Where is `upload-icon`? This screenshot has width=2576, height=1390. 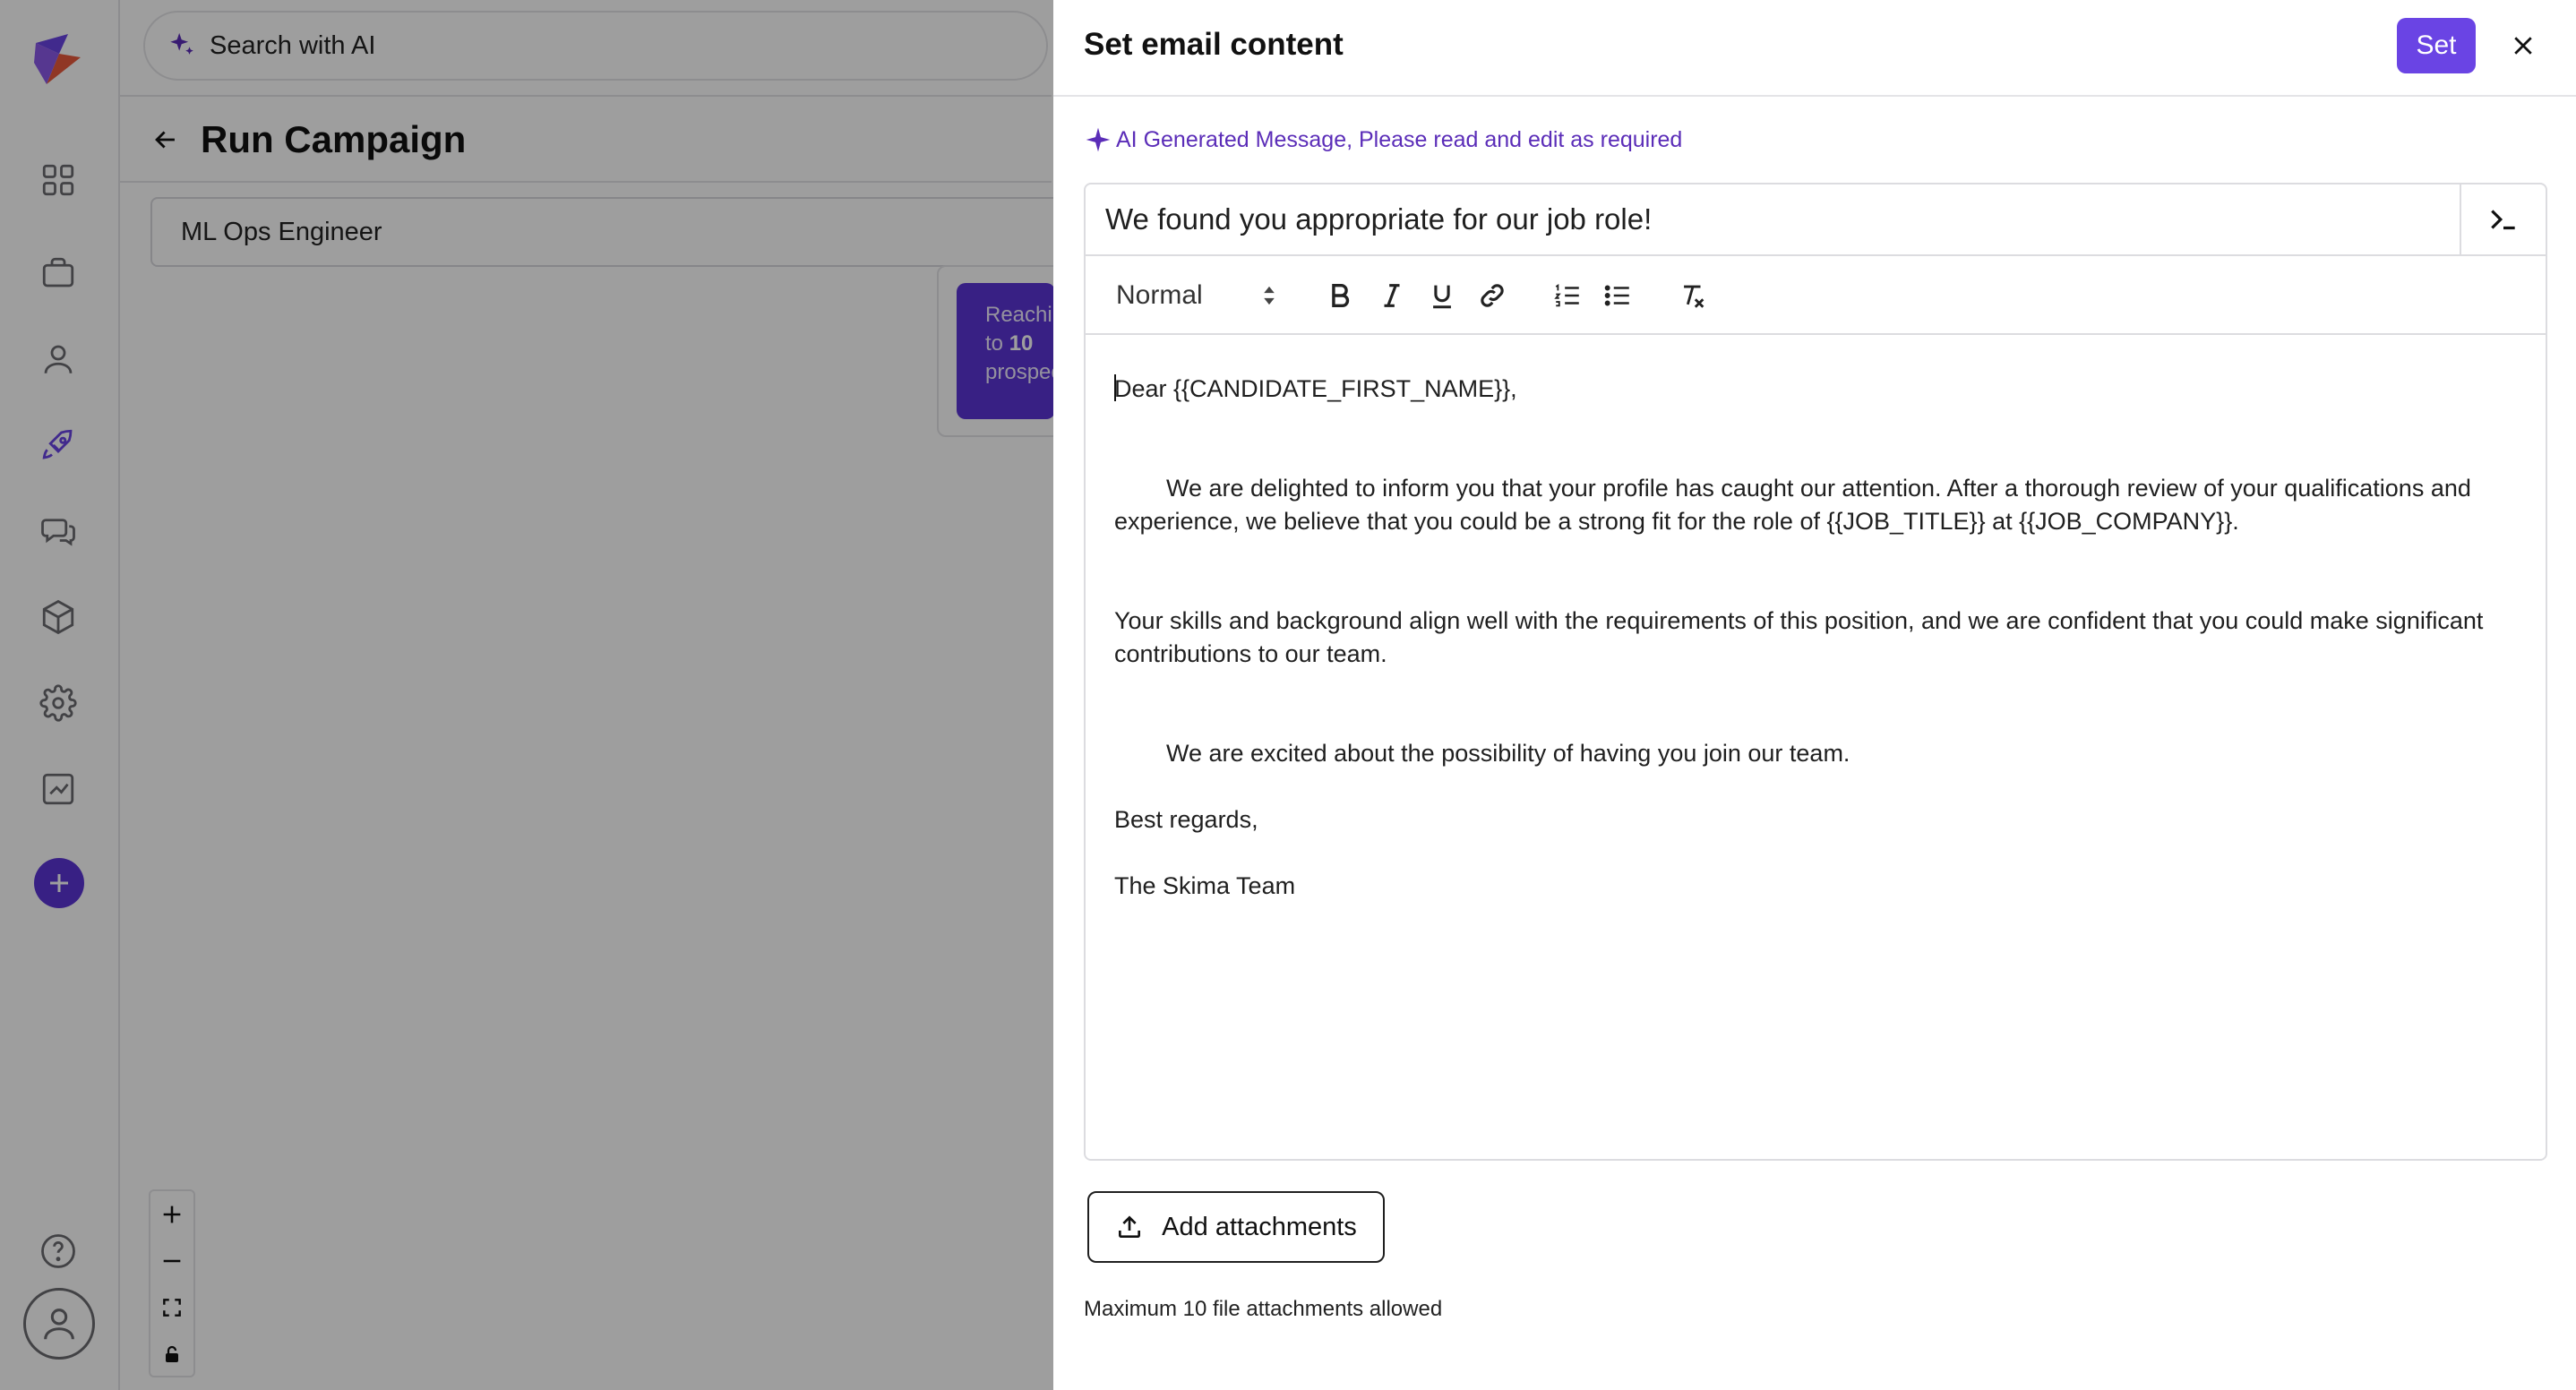
upload-icon is located at coordinates (1130, 1227).